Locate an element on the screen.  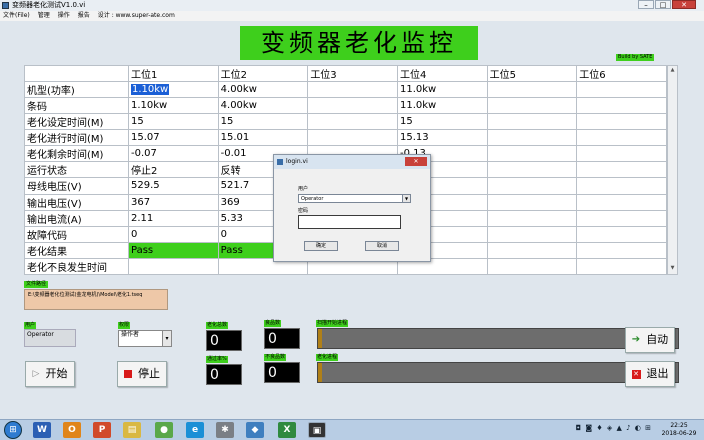
user-select: Operator ▼ is located at coordinates (354, 198).